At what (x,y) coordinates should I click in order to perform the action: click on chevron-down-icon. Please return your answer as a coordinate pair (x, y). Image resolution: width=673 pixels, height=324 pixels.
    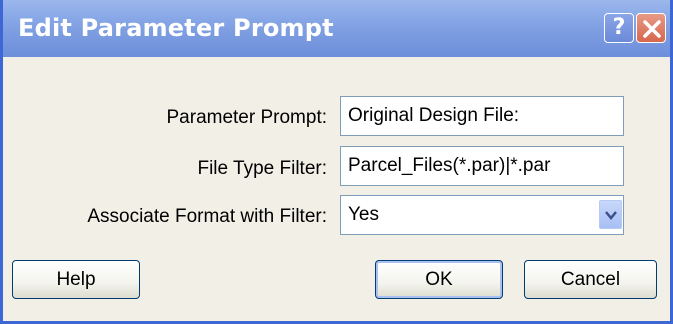
    Looking at the image, I should click on (611, 215).